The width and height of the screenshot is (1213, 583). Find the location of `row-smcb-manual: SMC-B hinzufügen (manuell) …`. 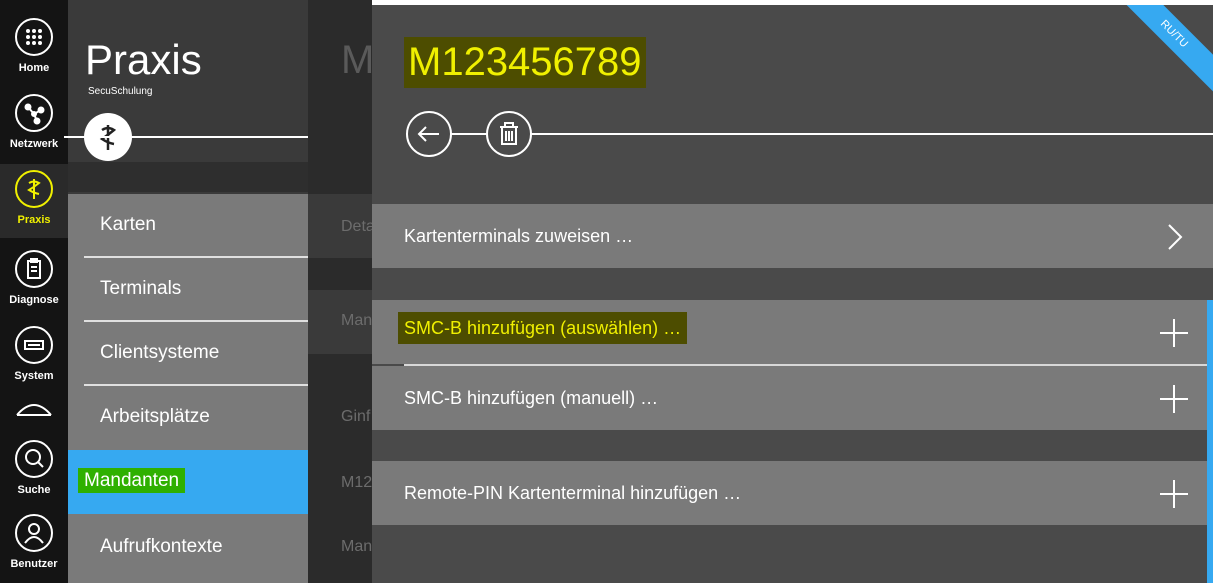

row-smcb-manual: SMC-B hinzufügen (manuell) … is located at coordinates (792, 398).